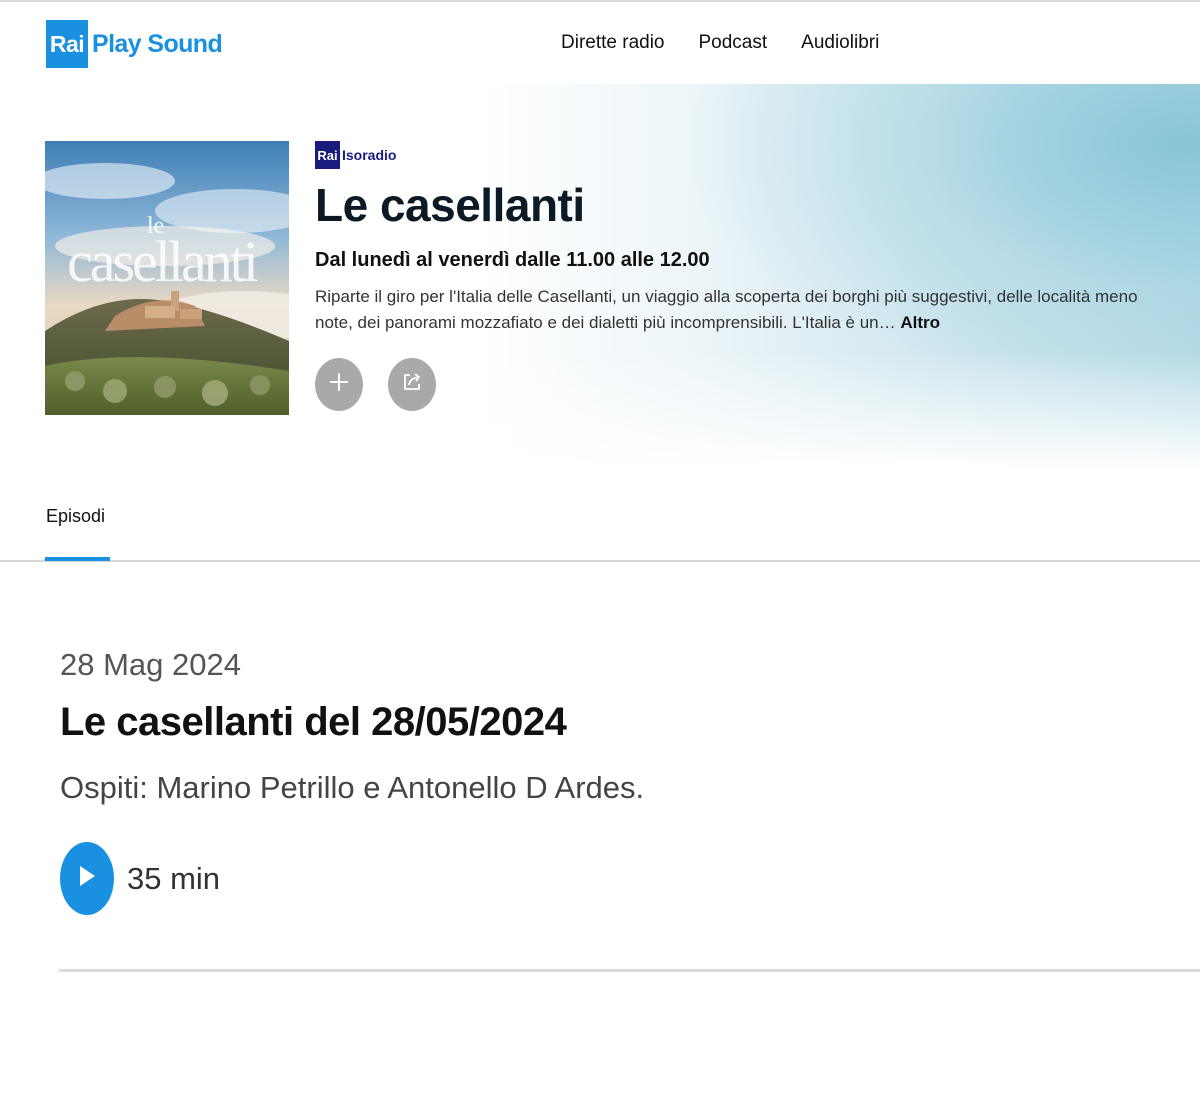  What do you see at coordinates (327, 155) in the screenshot?
I see `channel-rai-mark: Rai` at bounding box center [327, 155].